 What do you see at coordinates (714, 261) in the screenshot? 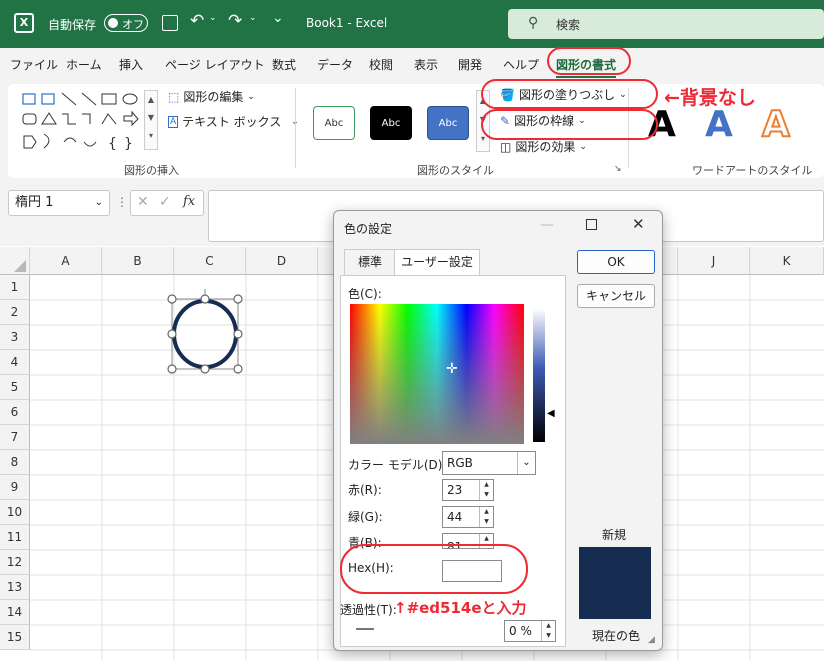
I see `column-header: J` at bounding box center [714, 261].